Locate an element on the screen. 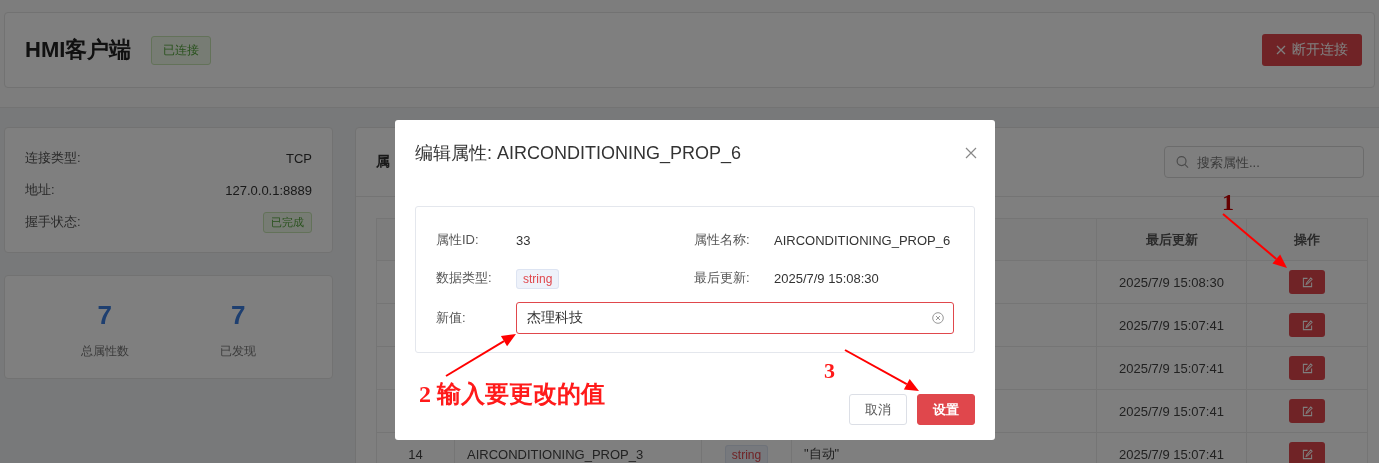 This screenshot has width=1379, height=463. close-icon is located at coordinates (1281, 50).